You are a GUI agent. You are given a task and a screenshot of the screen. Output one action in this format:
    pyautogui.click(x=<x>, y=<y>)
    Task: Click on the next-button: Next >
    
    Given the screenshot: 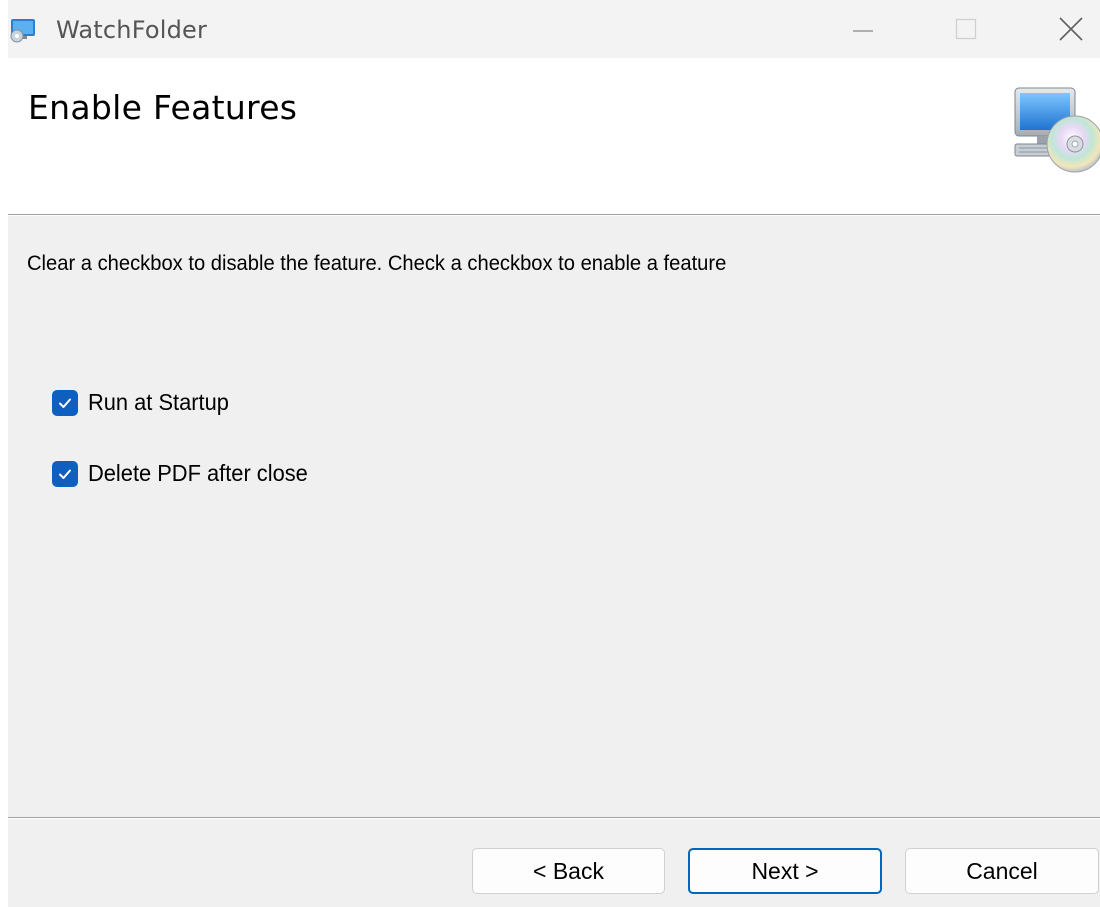 What is the action you would take?
    pyautogui.click(x=785, y=871)
    